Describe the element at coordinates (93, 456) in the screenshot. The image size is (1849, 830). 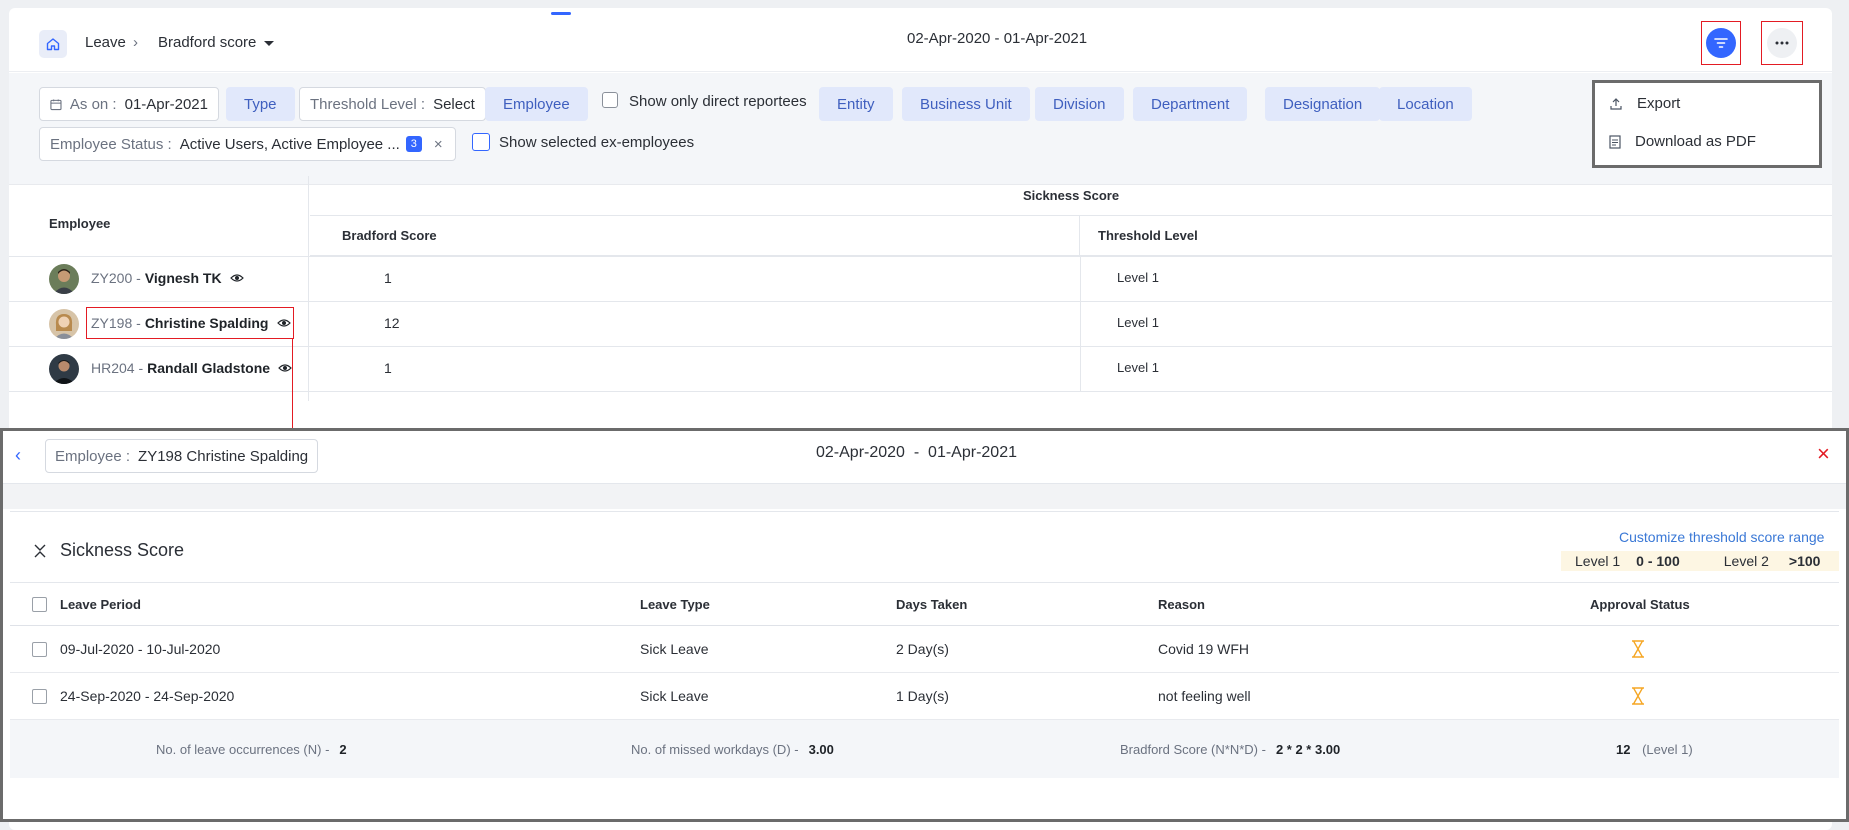
I see `panel-employee-label: Employee :` at that location.